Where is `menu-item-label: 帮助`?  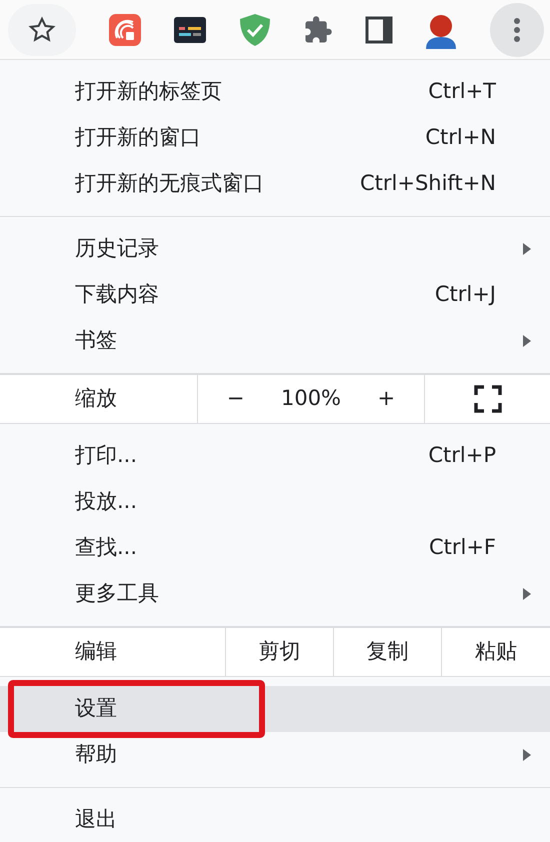
menu-item-label: 帮助 is located at coordinates (96, 754).